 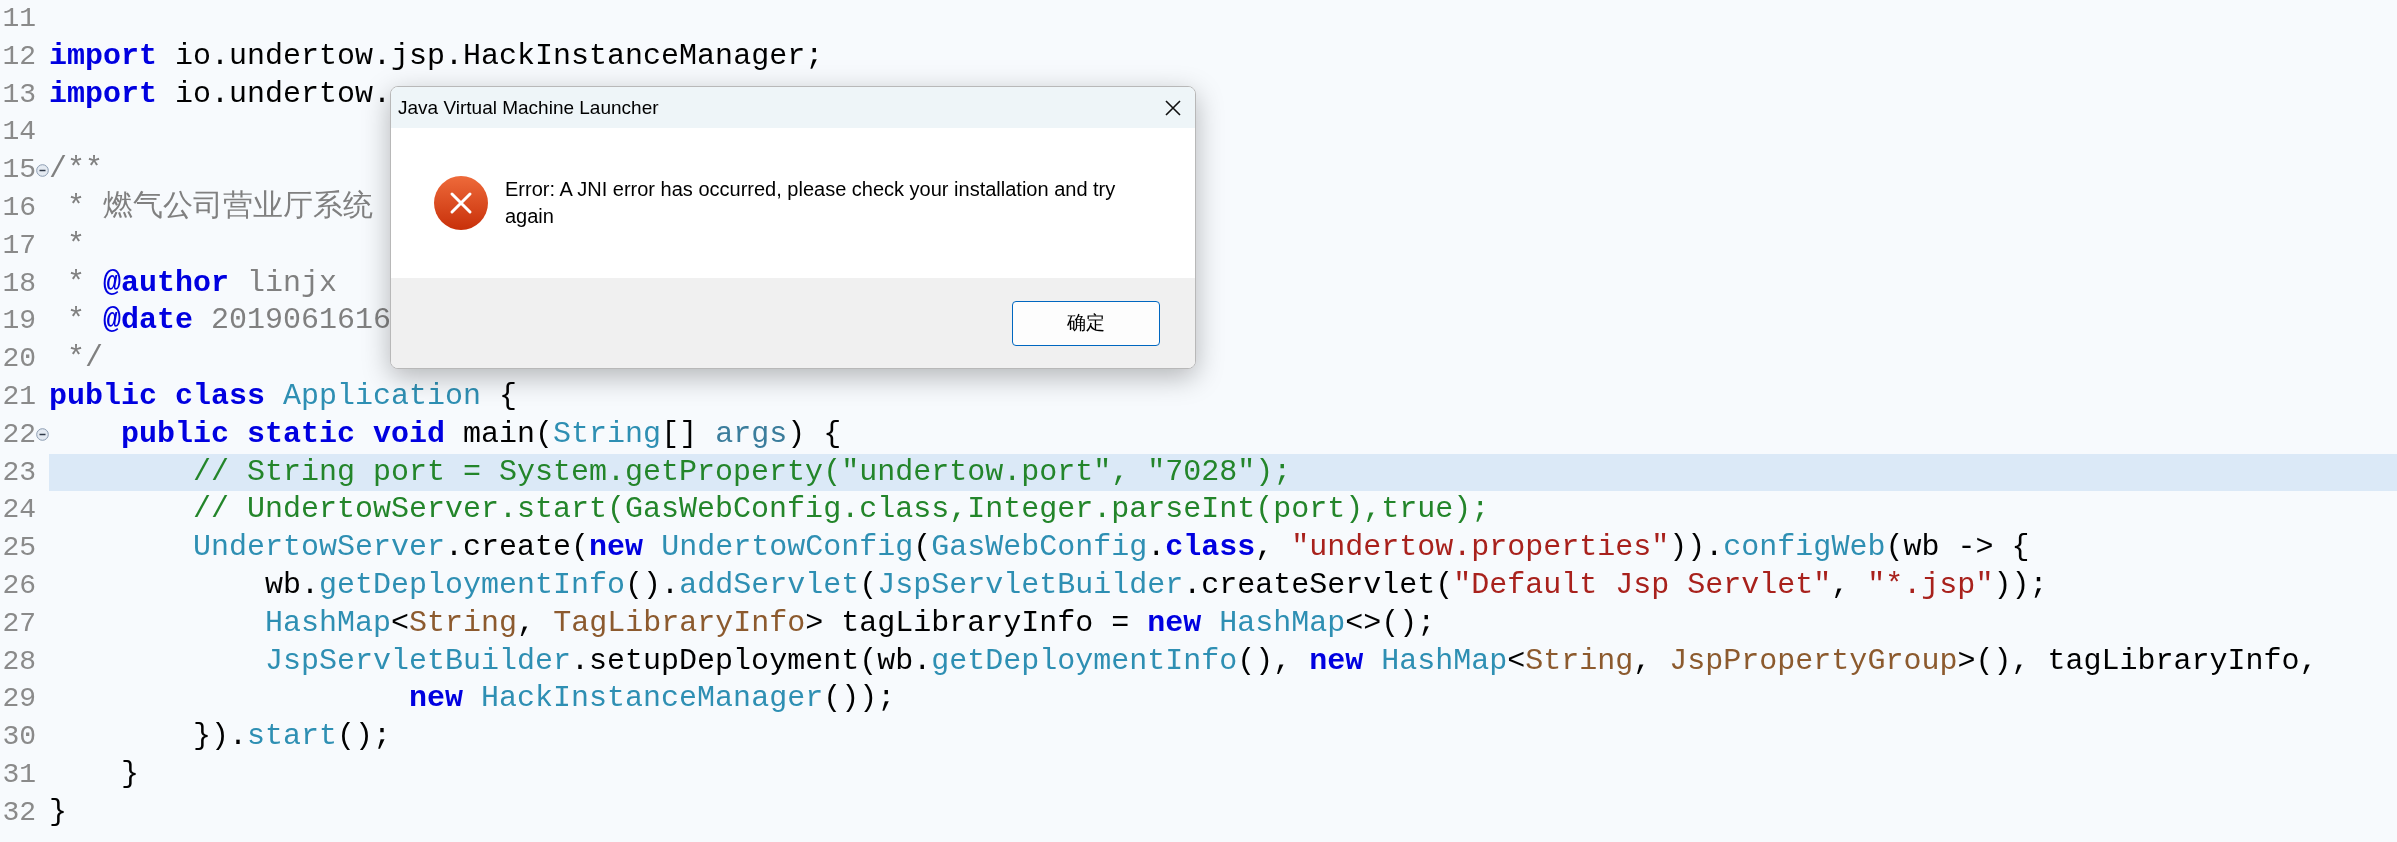 I want to click on code-line: *, so click(x=75, y=244).